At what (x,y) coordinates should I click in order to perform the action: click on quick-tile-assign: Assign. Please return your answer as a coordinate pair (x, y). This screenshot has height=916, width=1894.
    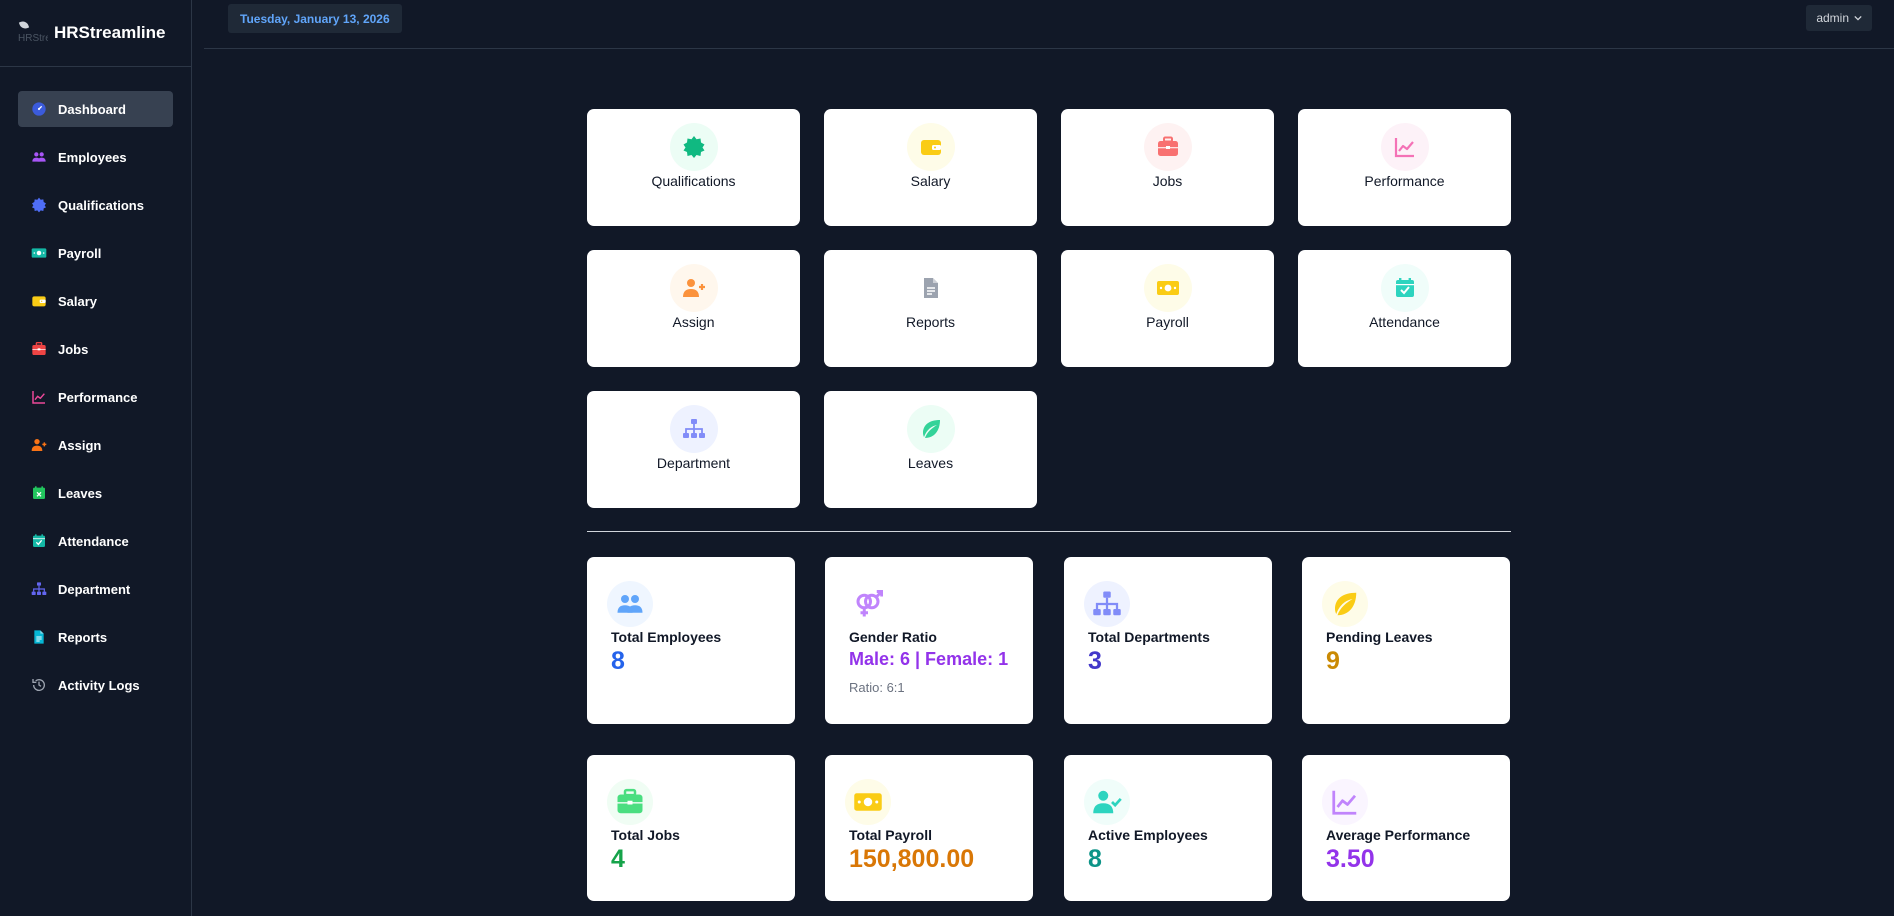
    Looking at the image, I should click on (693, 308).